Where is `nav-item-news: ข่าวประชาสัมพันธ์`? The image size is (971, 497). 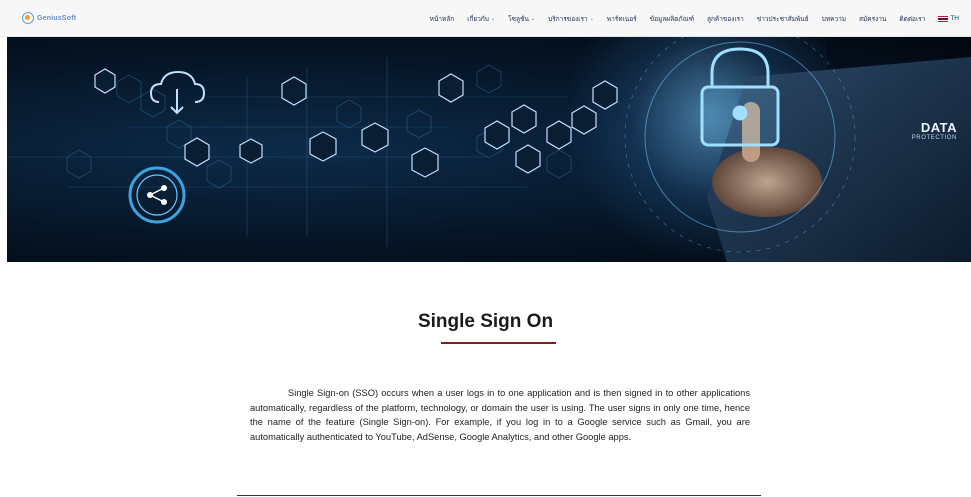
nav-item-news: ข่าวประชาสัมพันธ์ is located at coordinates (783, 19).